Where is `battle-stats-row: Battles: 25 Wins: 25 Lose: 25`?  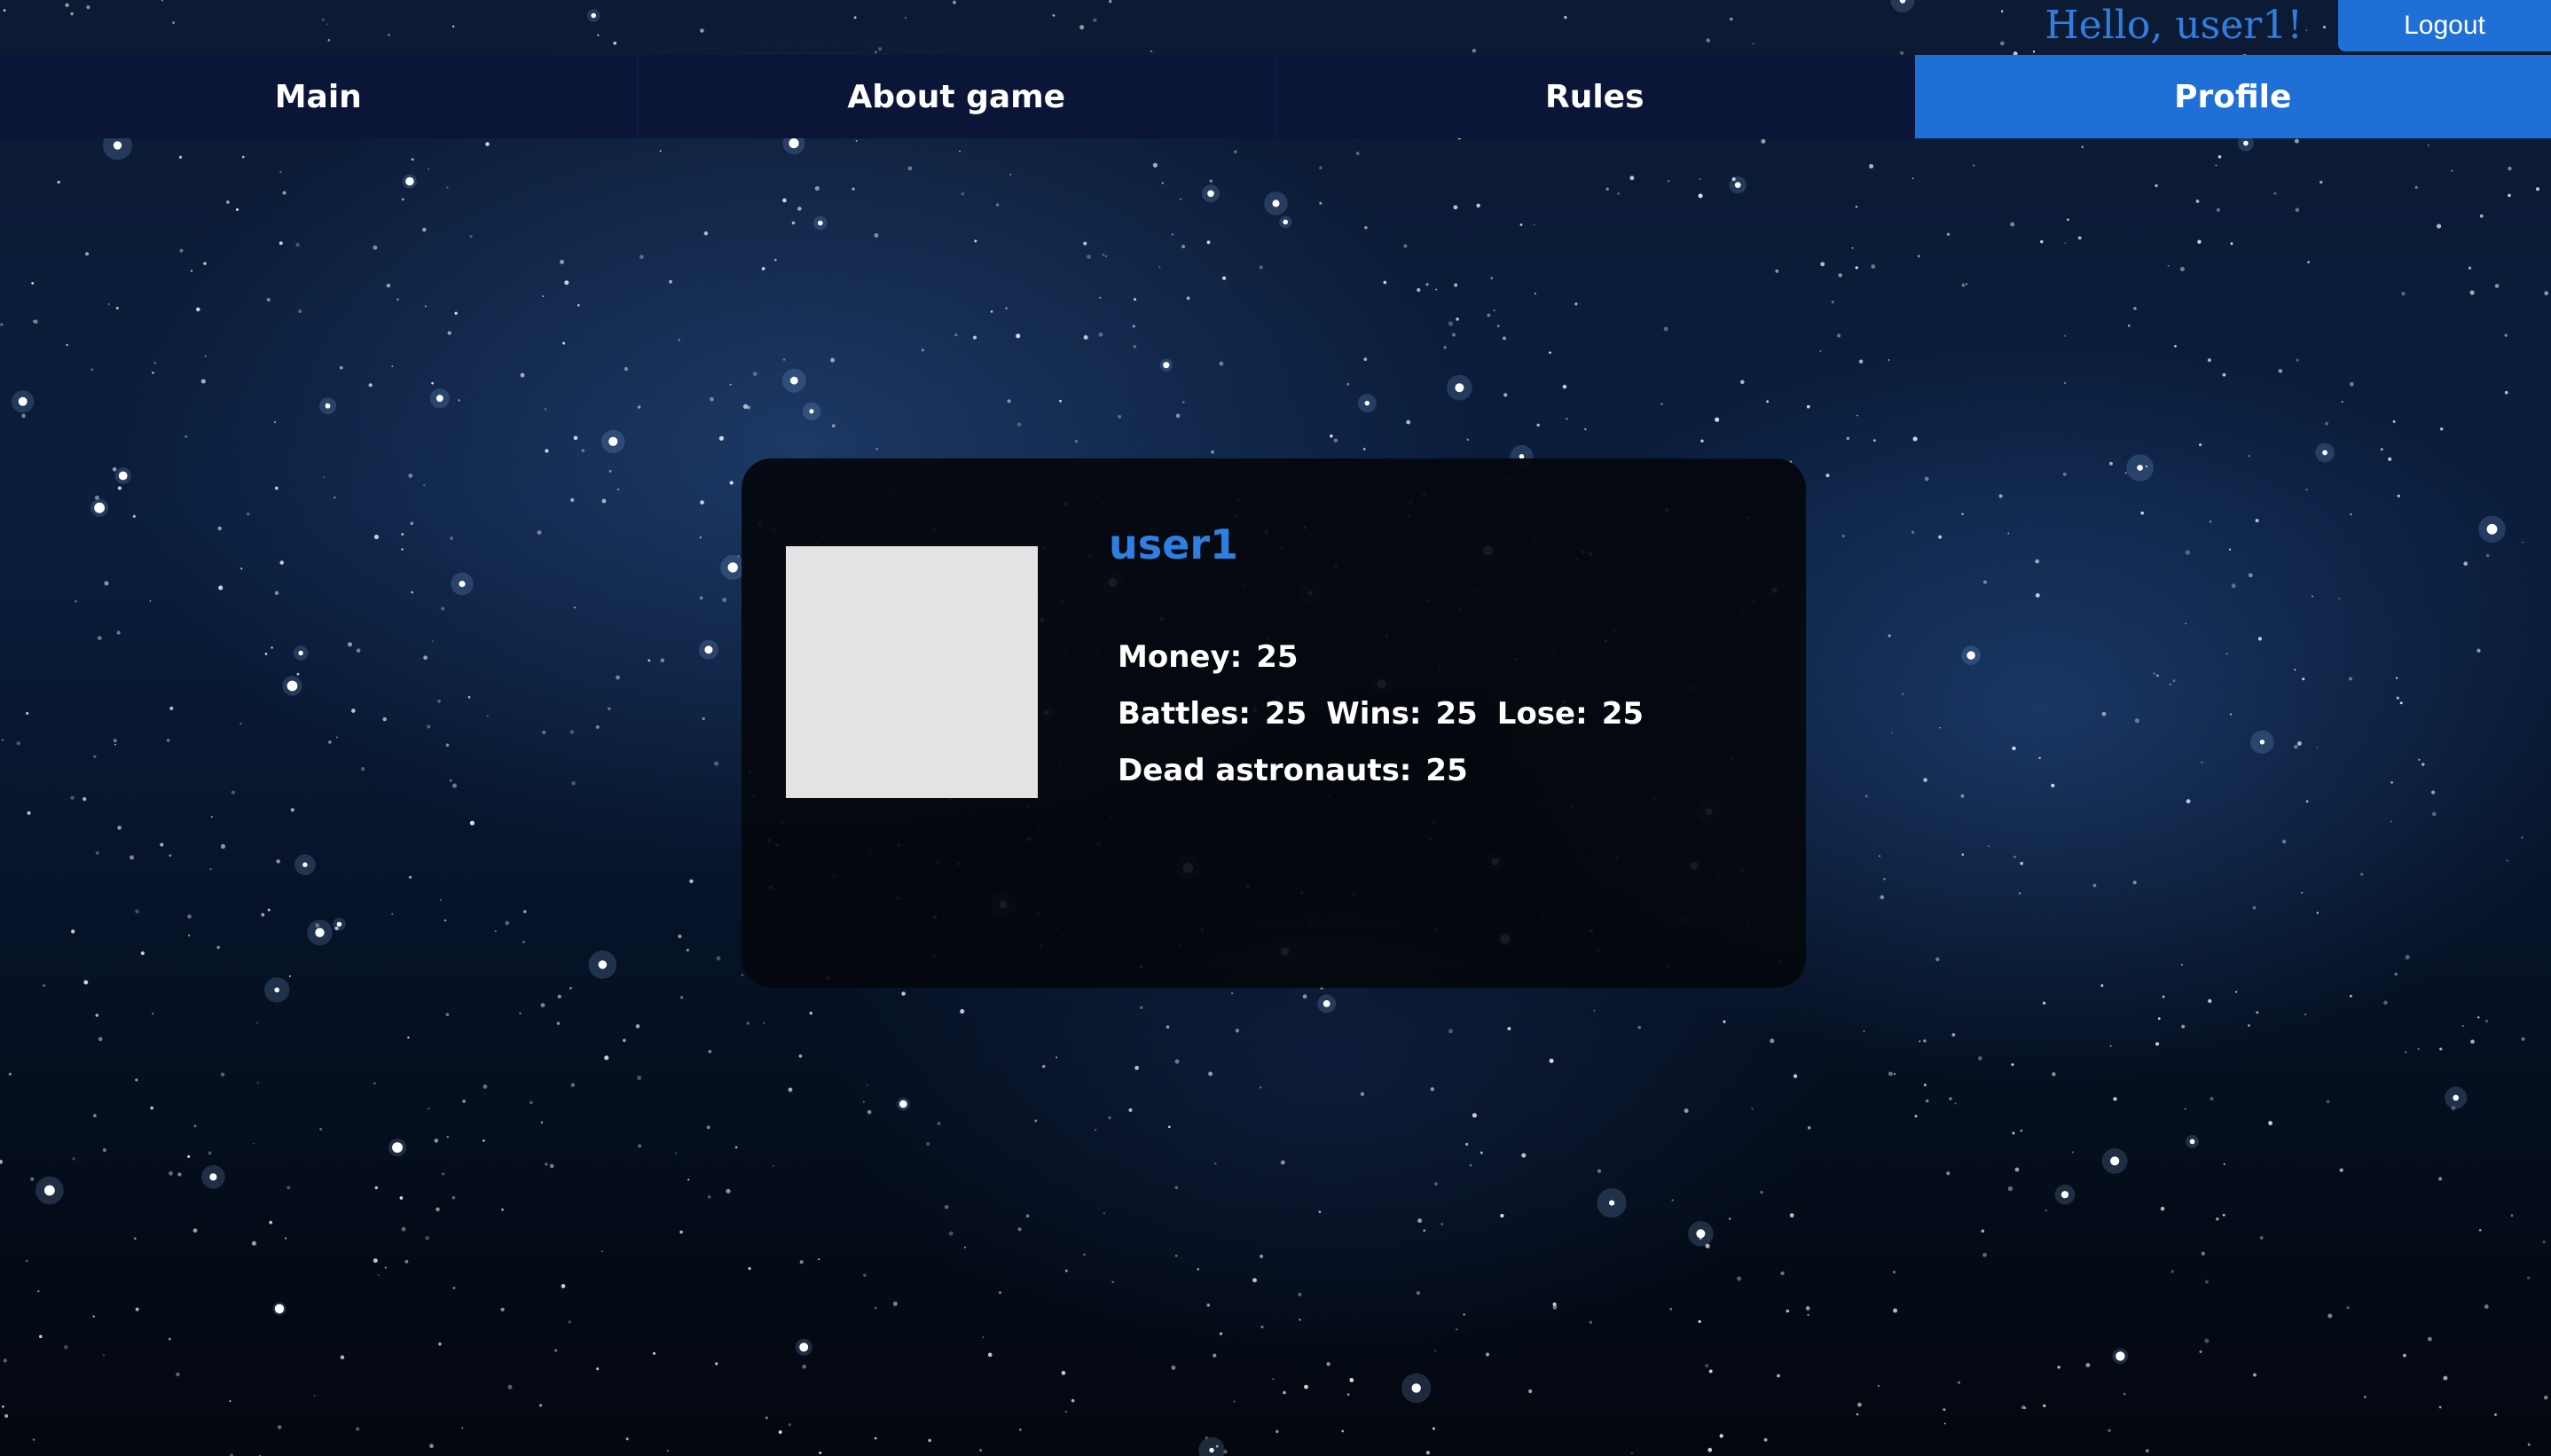
battle-stats-row: Battles: 25 Wins: 25 Lose: 25 is located at coordinates (1390, 713).